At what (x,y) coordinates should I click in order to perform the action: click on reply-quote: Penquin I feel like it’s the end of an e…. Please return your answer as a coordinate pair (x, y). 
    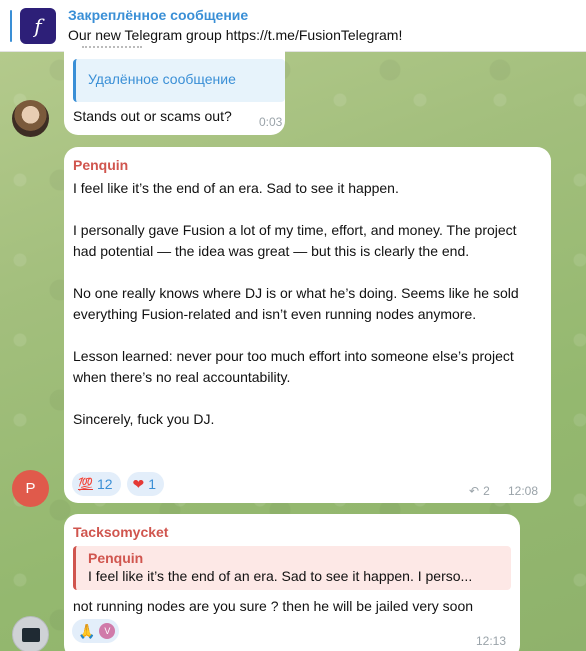
    Looking at the image, I should click on (292, 568).